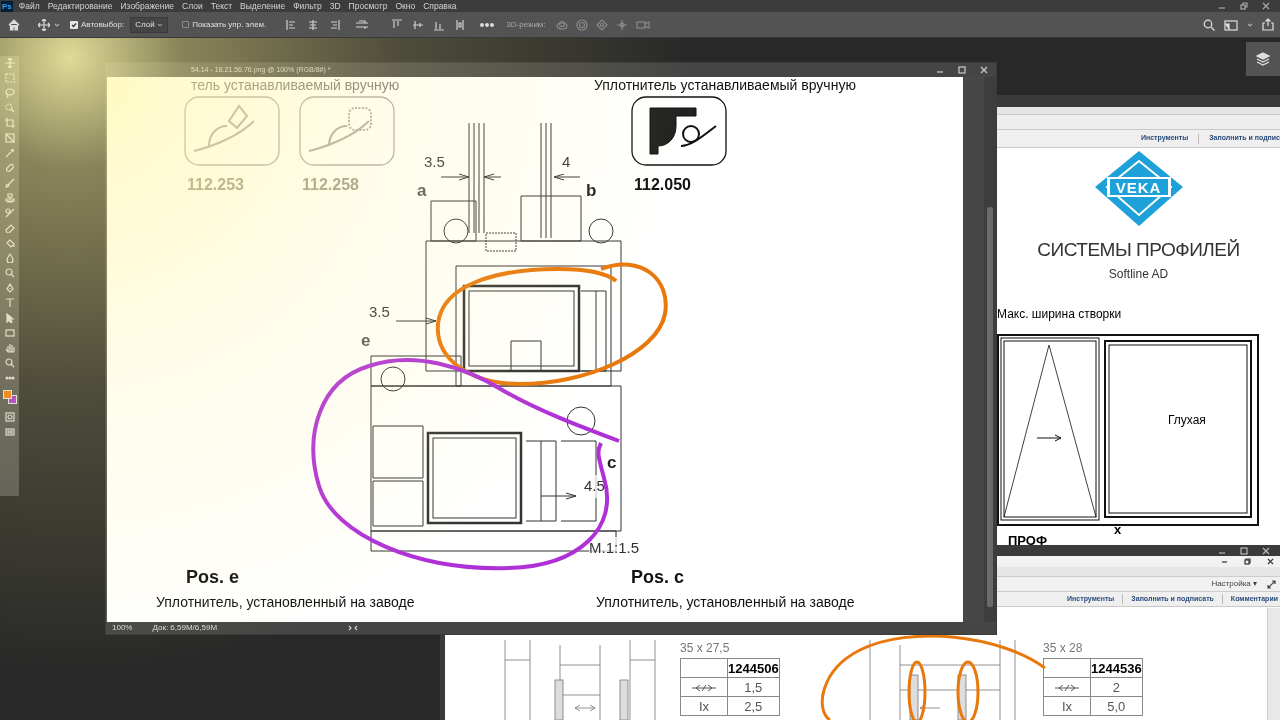  I want to click on menu-item: Справка, so click(440, 6).